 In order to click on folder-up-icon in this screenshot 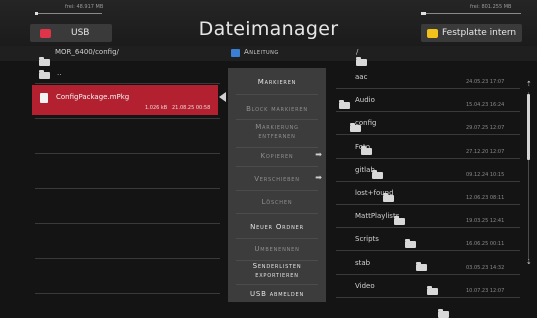, I will do `click(44, 74)`.